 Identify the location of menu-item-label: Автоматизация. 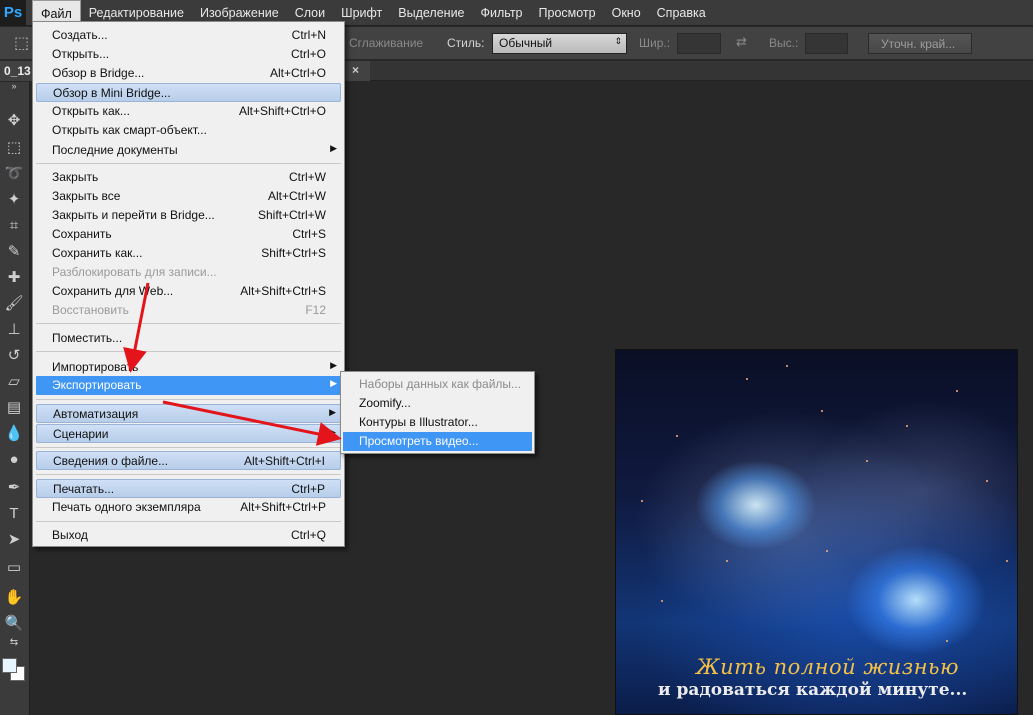
(96, 414).